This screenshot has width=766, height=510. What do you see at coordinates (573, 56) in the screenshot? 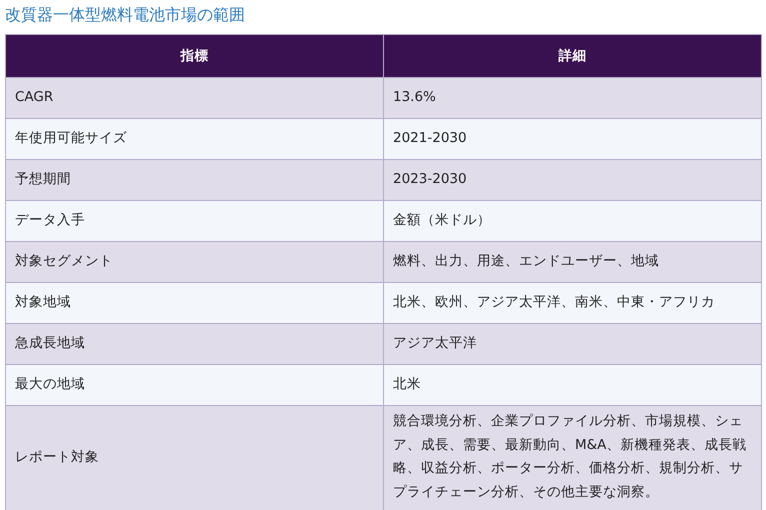
I see `column-header: 詳細` at bounding box center [573, 56].